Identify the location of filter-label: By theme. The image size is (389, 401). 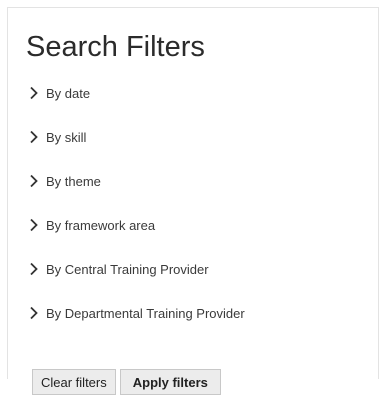
(73, 181).